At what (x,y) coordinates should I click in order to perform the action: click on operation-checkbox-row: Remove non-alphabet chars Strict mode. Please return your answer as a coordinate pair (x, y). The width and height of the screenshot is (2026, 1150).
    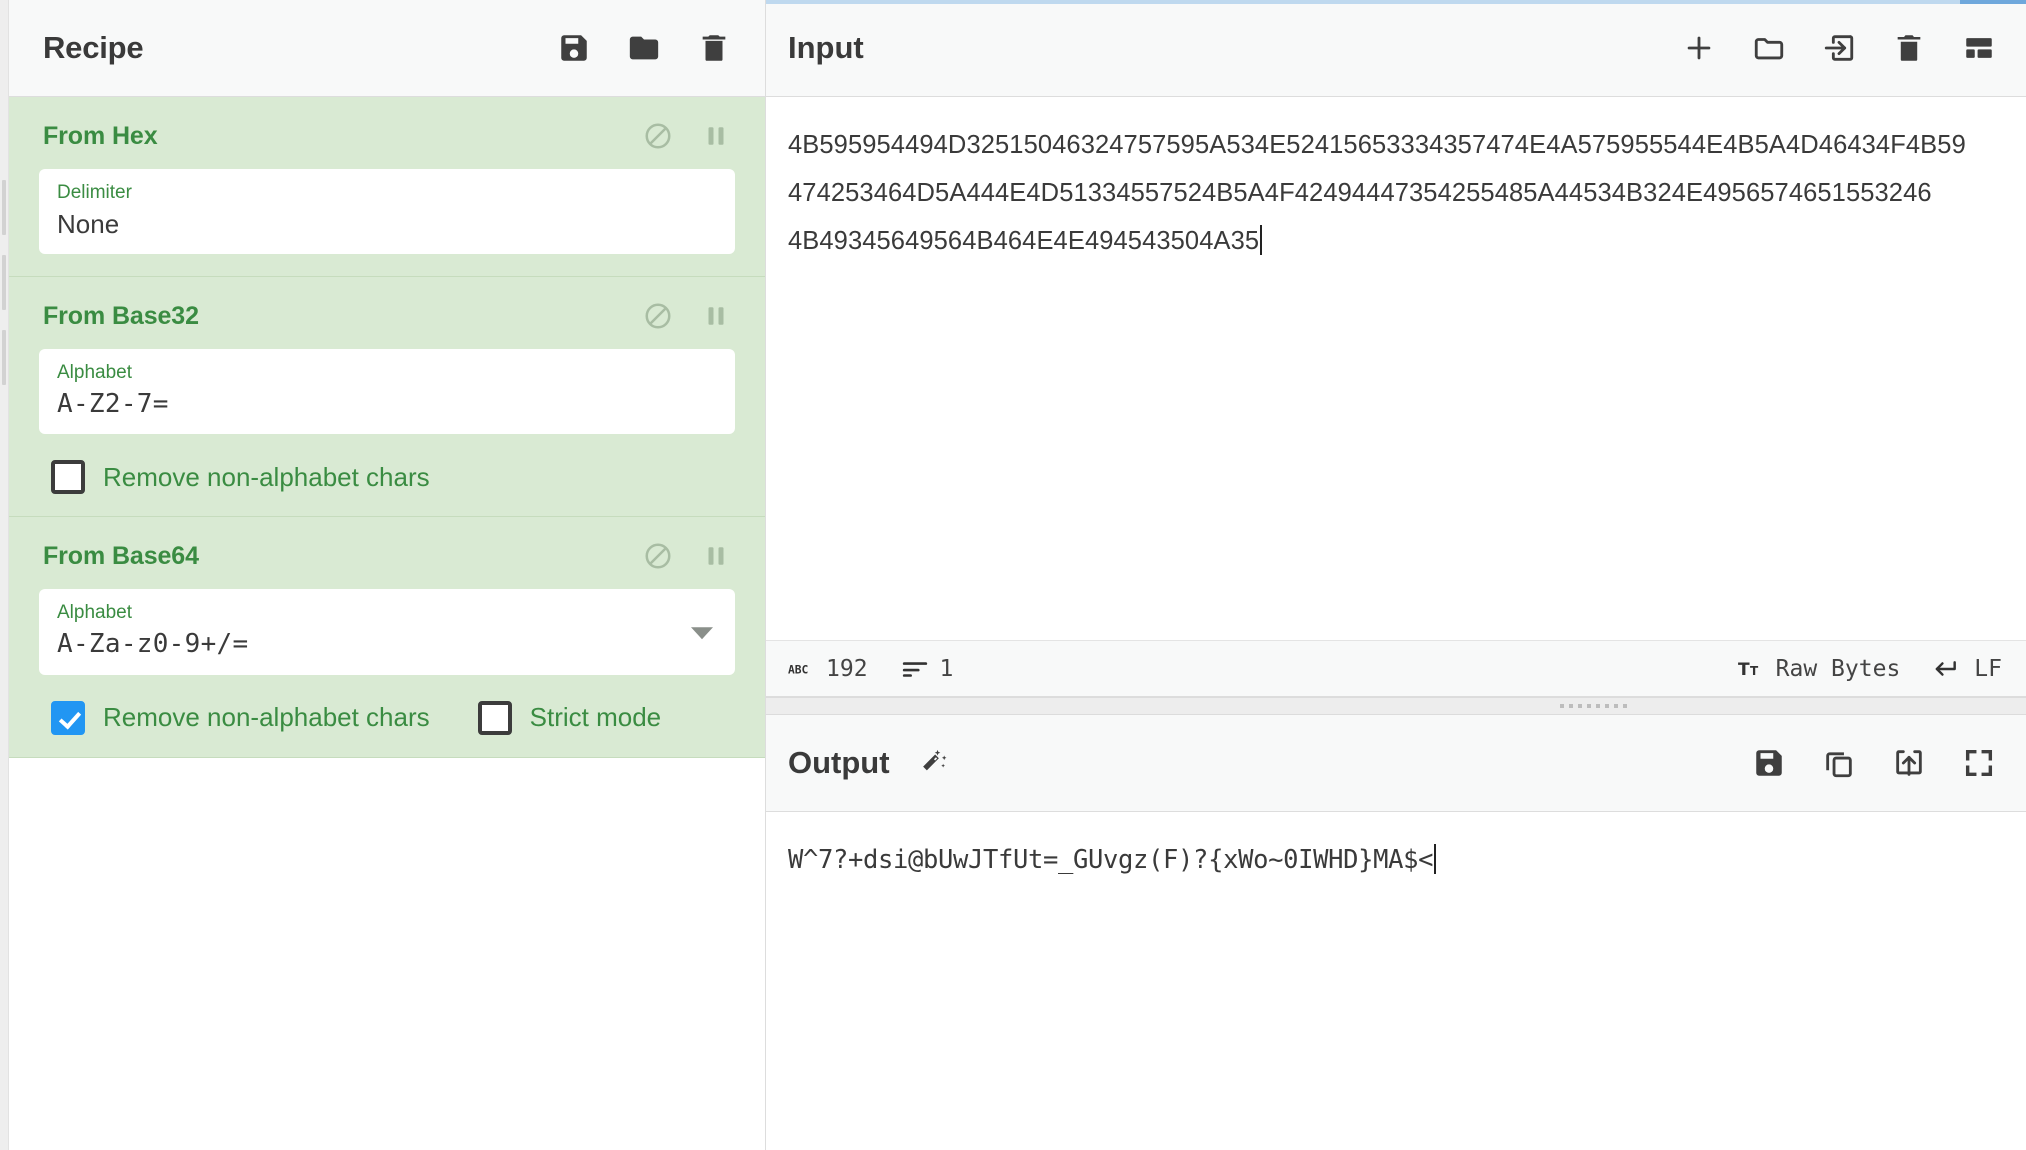
    Looking at the image, I should click on (387, 705).